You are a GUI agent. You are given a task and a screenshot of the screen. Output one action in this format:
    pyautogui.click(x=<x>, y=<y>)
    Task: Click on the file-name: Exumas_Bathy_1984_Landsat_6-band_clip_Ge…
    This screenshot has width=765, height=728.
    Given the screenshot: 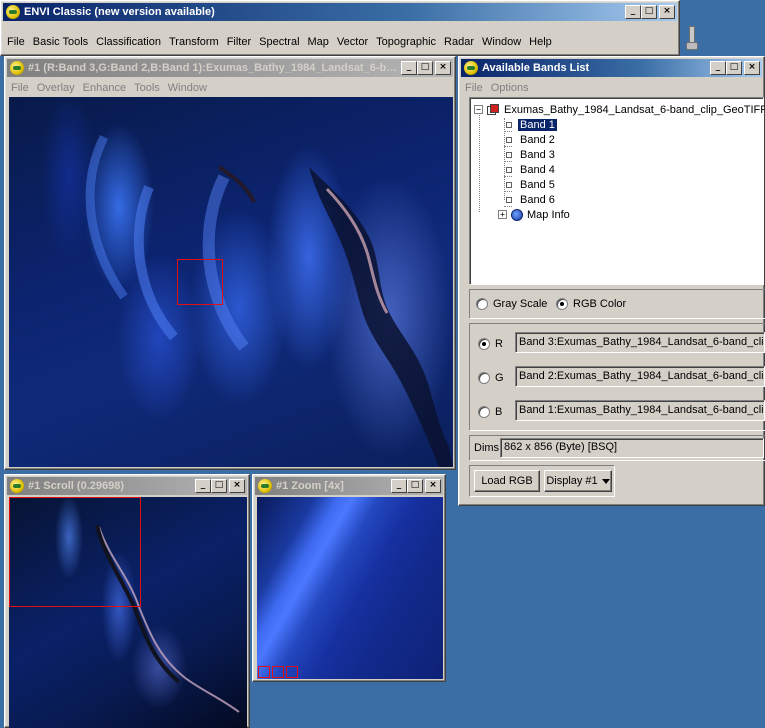 What is the action you would take?
    pyautogui.click(x=634, y=109)
    